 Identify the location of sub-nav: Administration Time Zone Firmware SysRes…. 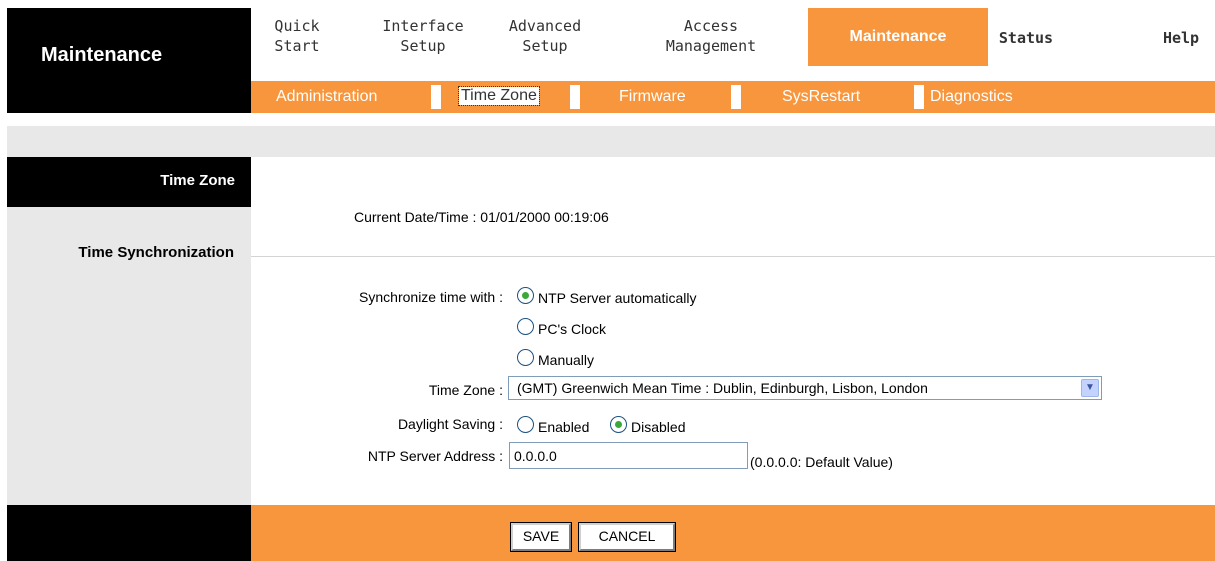
(733, 97).